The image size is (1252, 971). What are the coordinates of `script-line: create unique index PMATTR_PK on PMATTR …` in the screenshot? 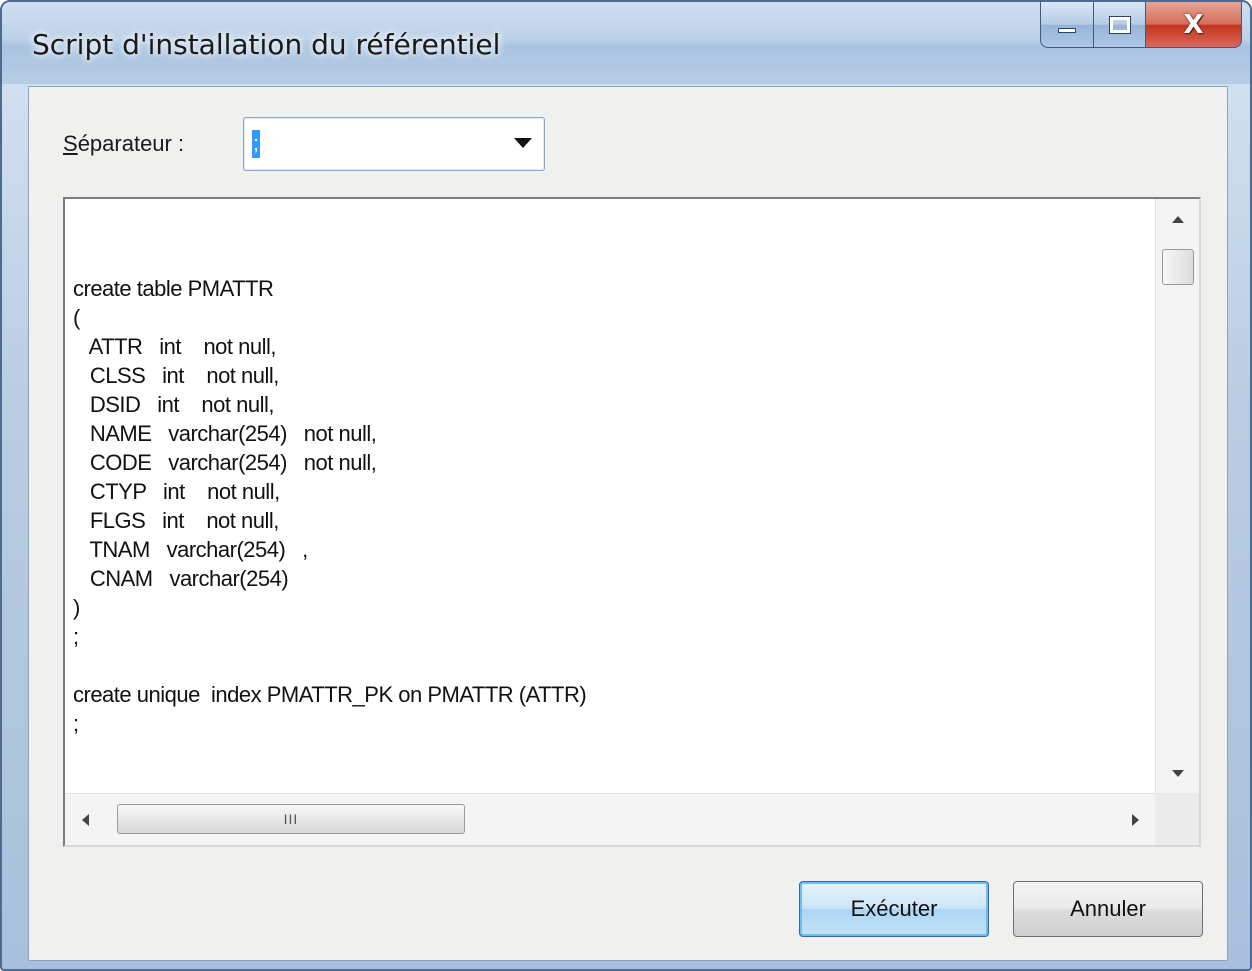 It's located at (330, 694).